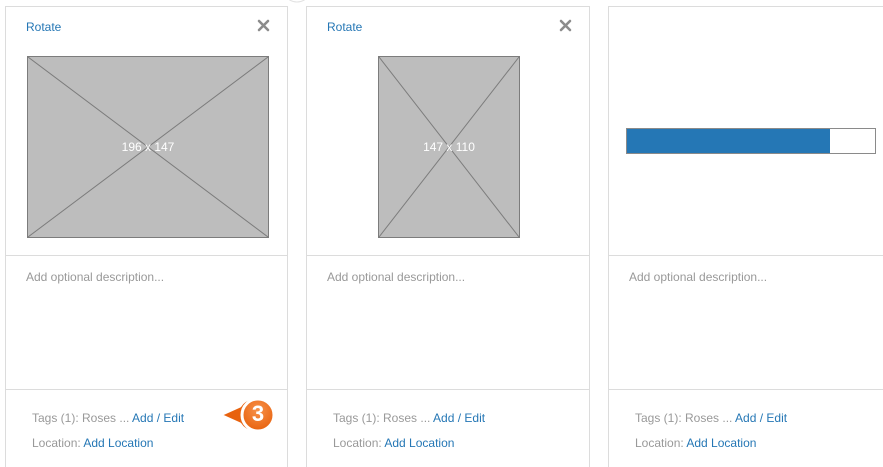 The width and height of the screenshot is (883, 467). What do you see at coordinates (297, 3) in the screenshot?
I see `decorative-circle` at bounding box center [297, 3].